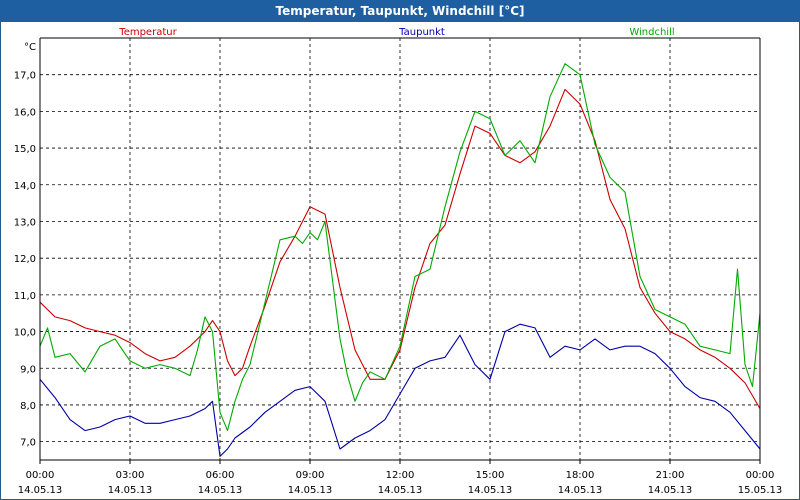 This screenshot has width=800, height=500. I want to click on x-tick-date-label: 15.05.13, so click(760, 490).